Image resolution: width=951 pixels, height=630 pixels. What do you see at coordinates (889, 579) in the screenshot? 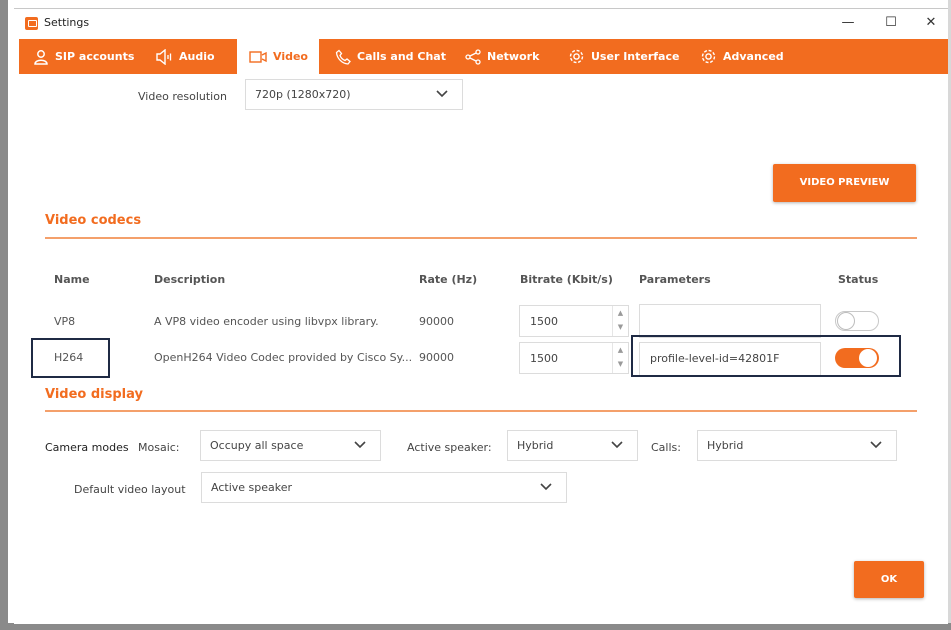
I see `ok-button: OK` at bounding box center [889, 579].